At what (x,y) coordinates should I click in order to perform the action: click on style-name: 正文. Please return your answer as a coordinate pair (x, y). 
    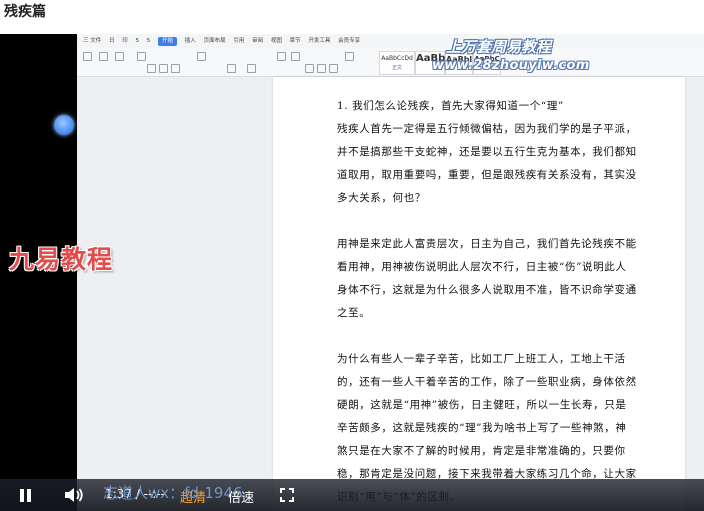
    Looking at the image, I should click on (396, 68).